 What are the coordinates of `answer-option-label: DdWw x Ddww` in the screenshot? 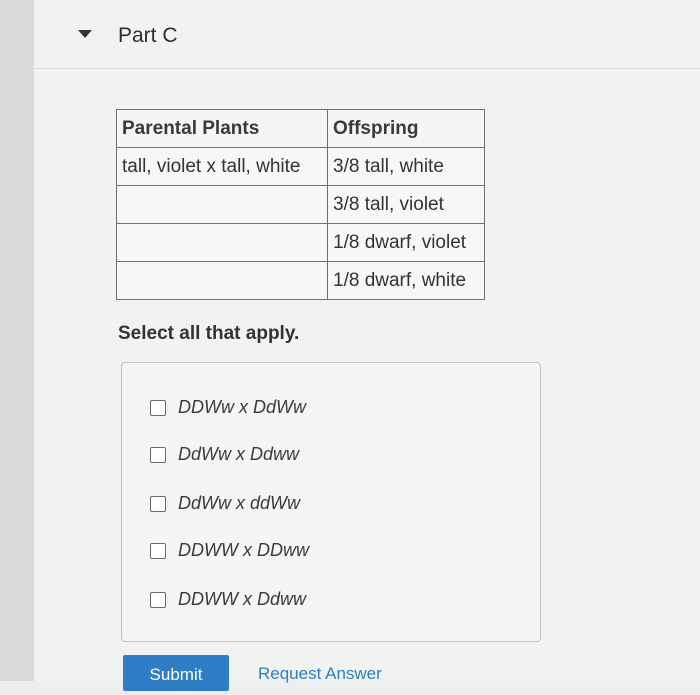 It's located at (239, 454).